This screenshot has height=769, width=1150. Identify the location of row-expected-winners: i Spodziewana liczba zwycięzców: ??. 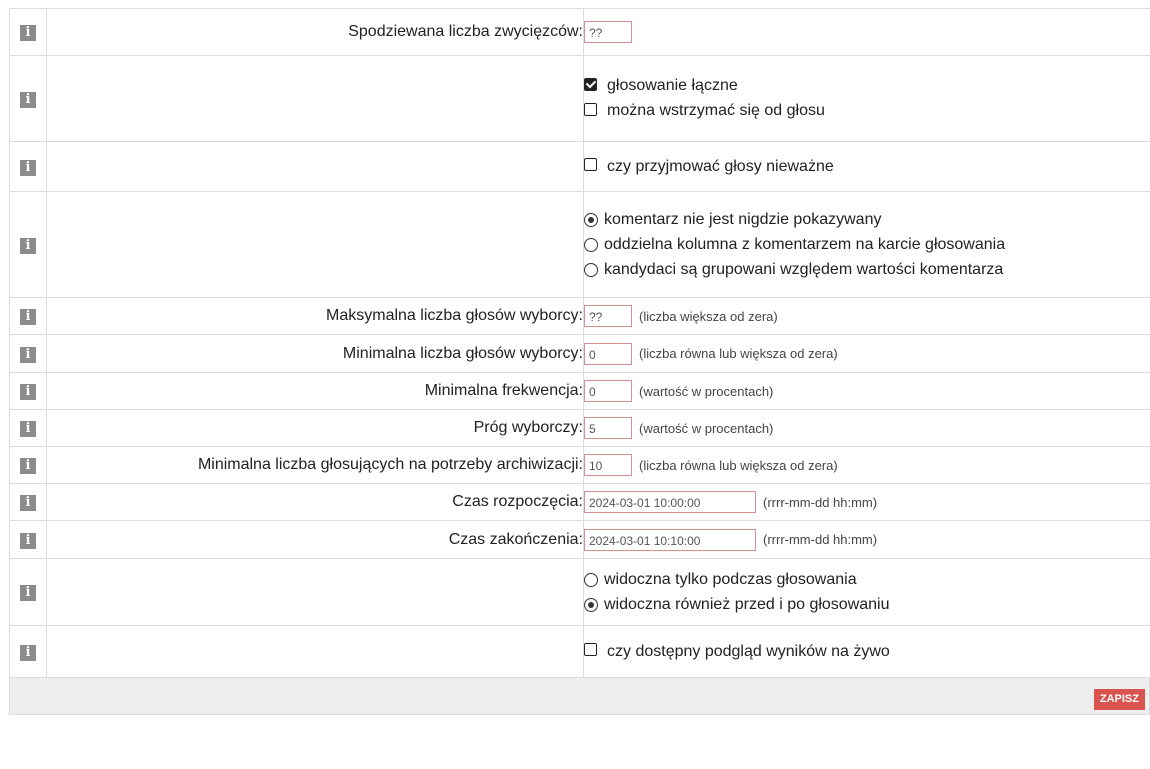
(579, 32).